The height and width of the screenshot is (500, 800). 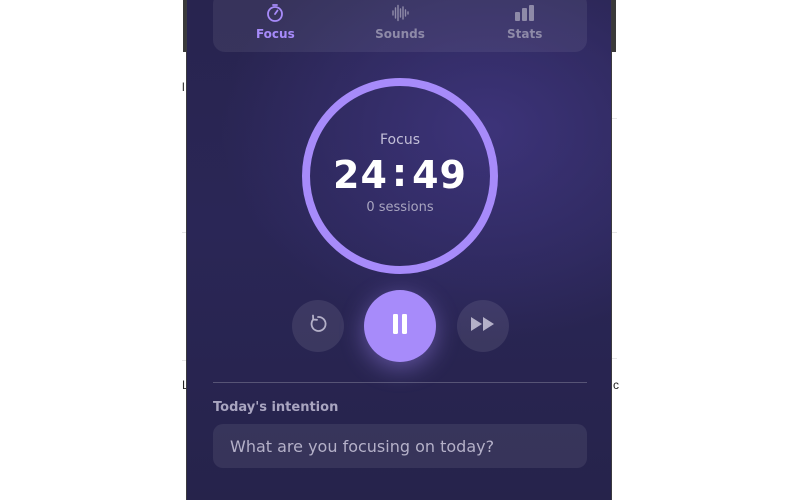 I want to click on tab-sounds: Sounds, so click(x=400, y=26).